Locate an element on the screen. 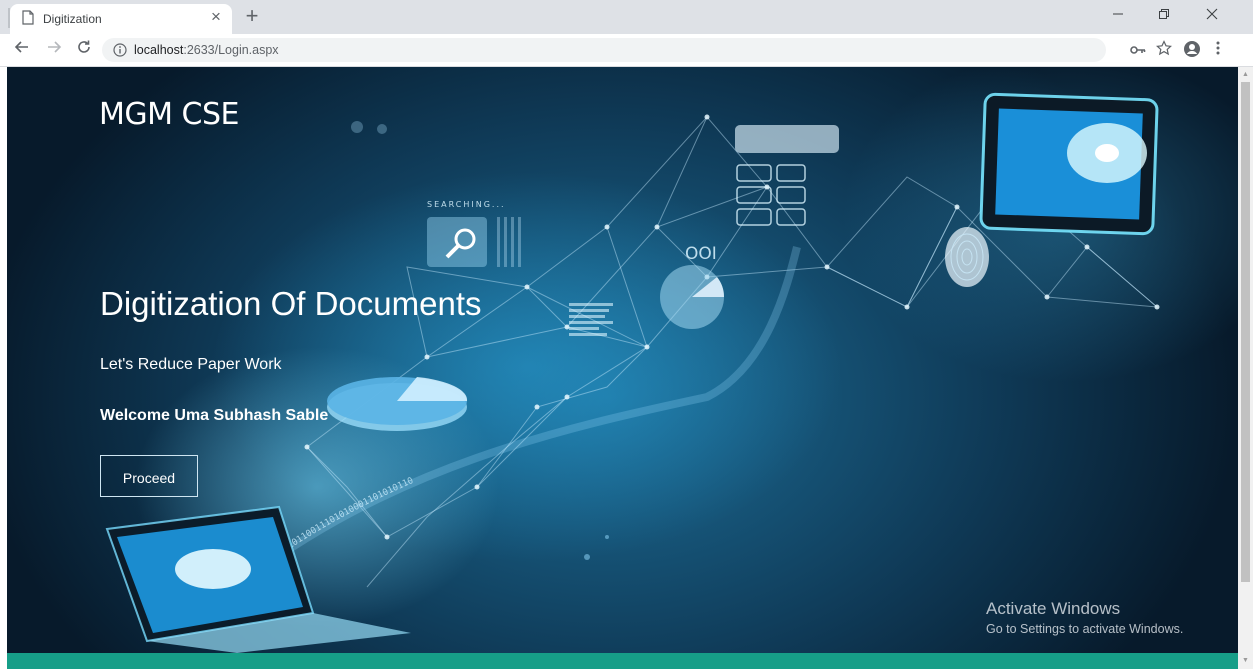 The height and width of the screenshot is (669, 1253). minimize-icon is located at coordinates (1118, 16).